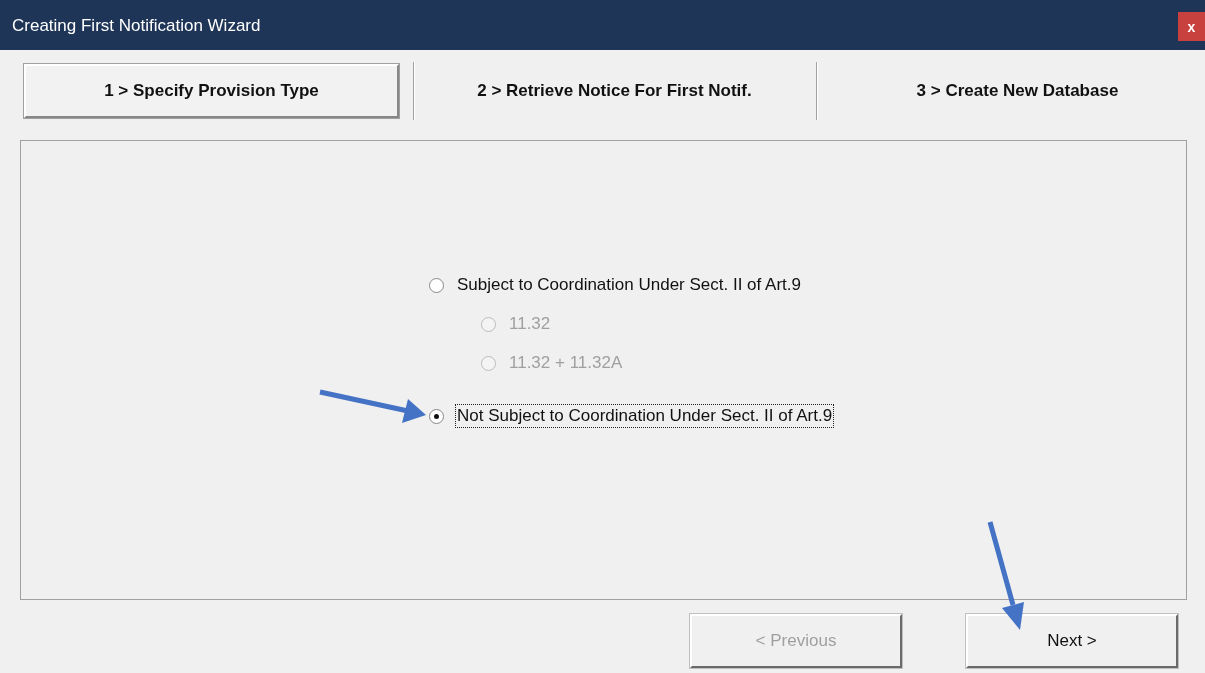 The width and height of the screenshot is (1205, 673). What do you see at coordinates (1191, 26) in the screenshot?
I see `close-button: x` at bounding box center [1191, 26].